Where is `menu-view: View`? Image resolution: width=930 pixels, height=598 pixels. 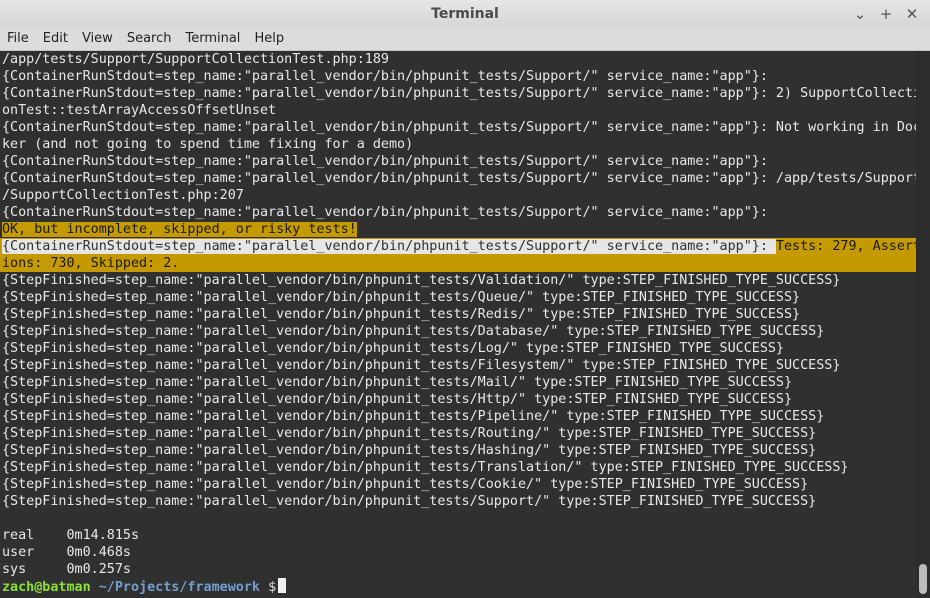
menu-view: View is located at coordinates (97, 39).